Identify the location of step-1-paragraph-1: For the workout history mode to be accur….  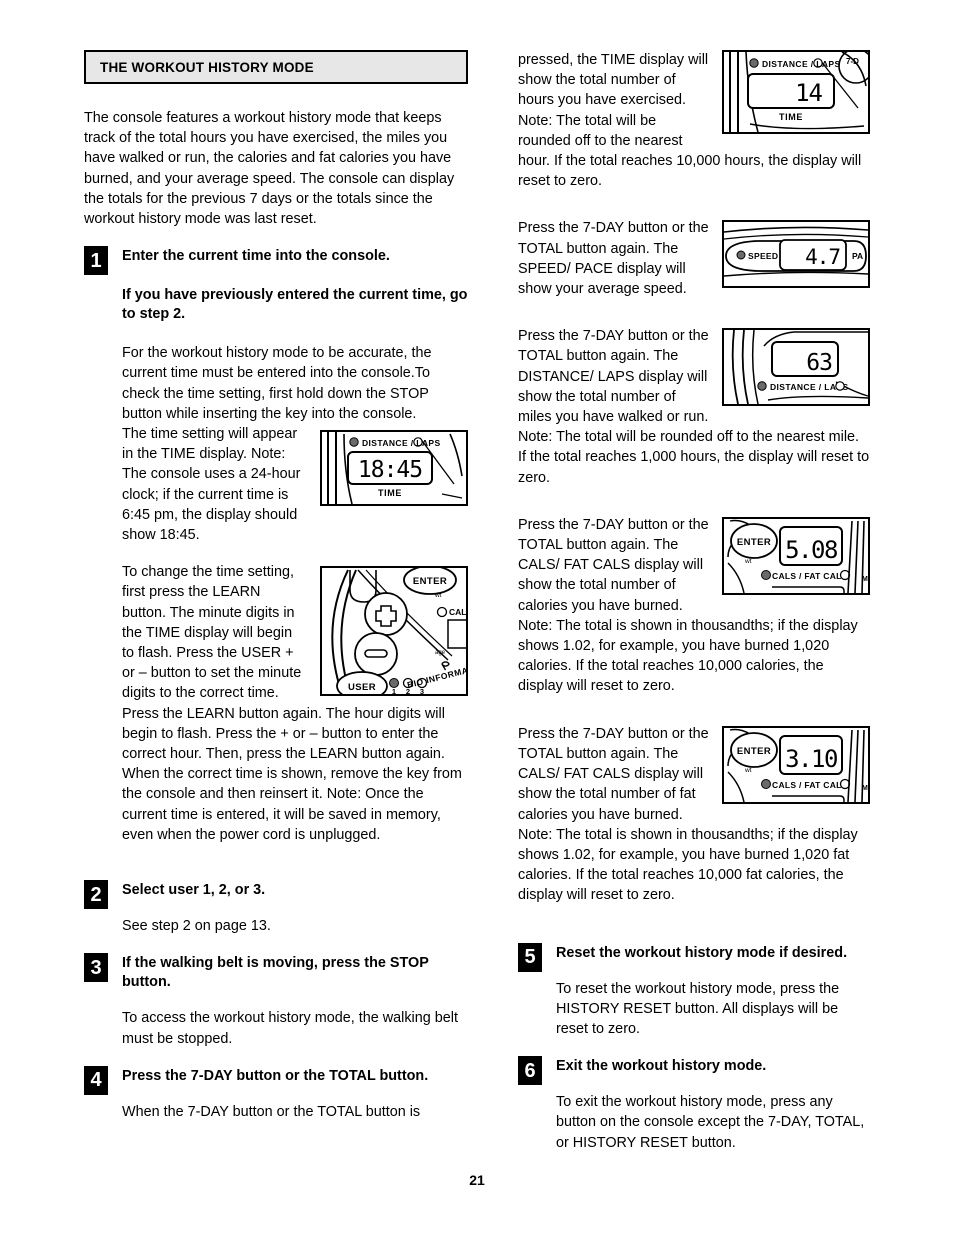
(277, 383).